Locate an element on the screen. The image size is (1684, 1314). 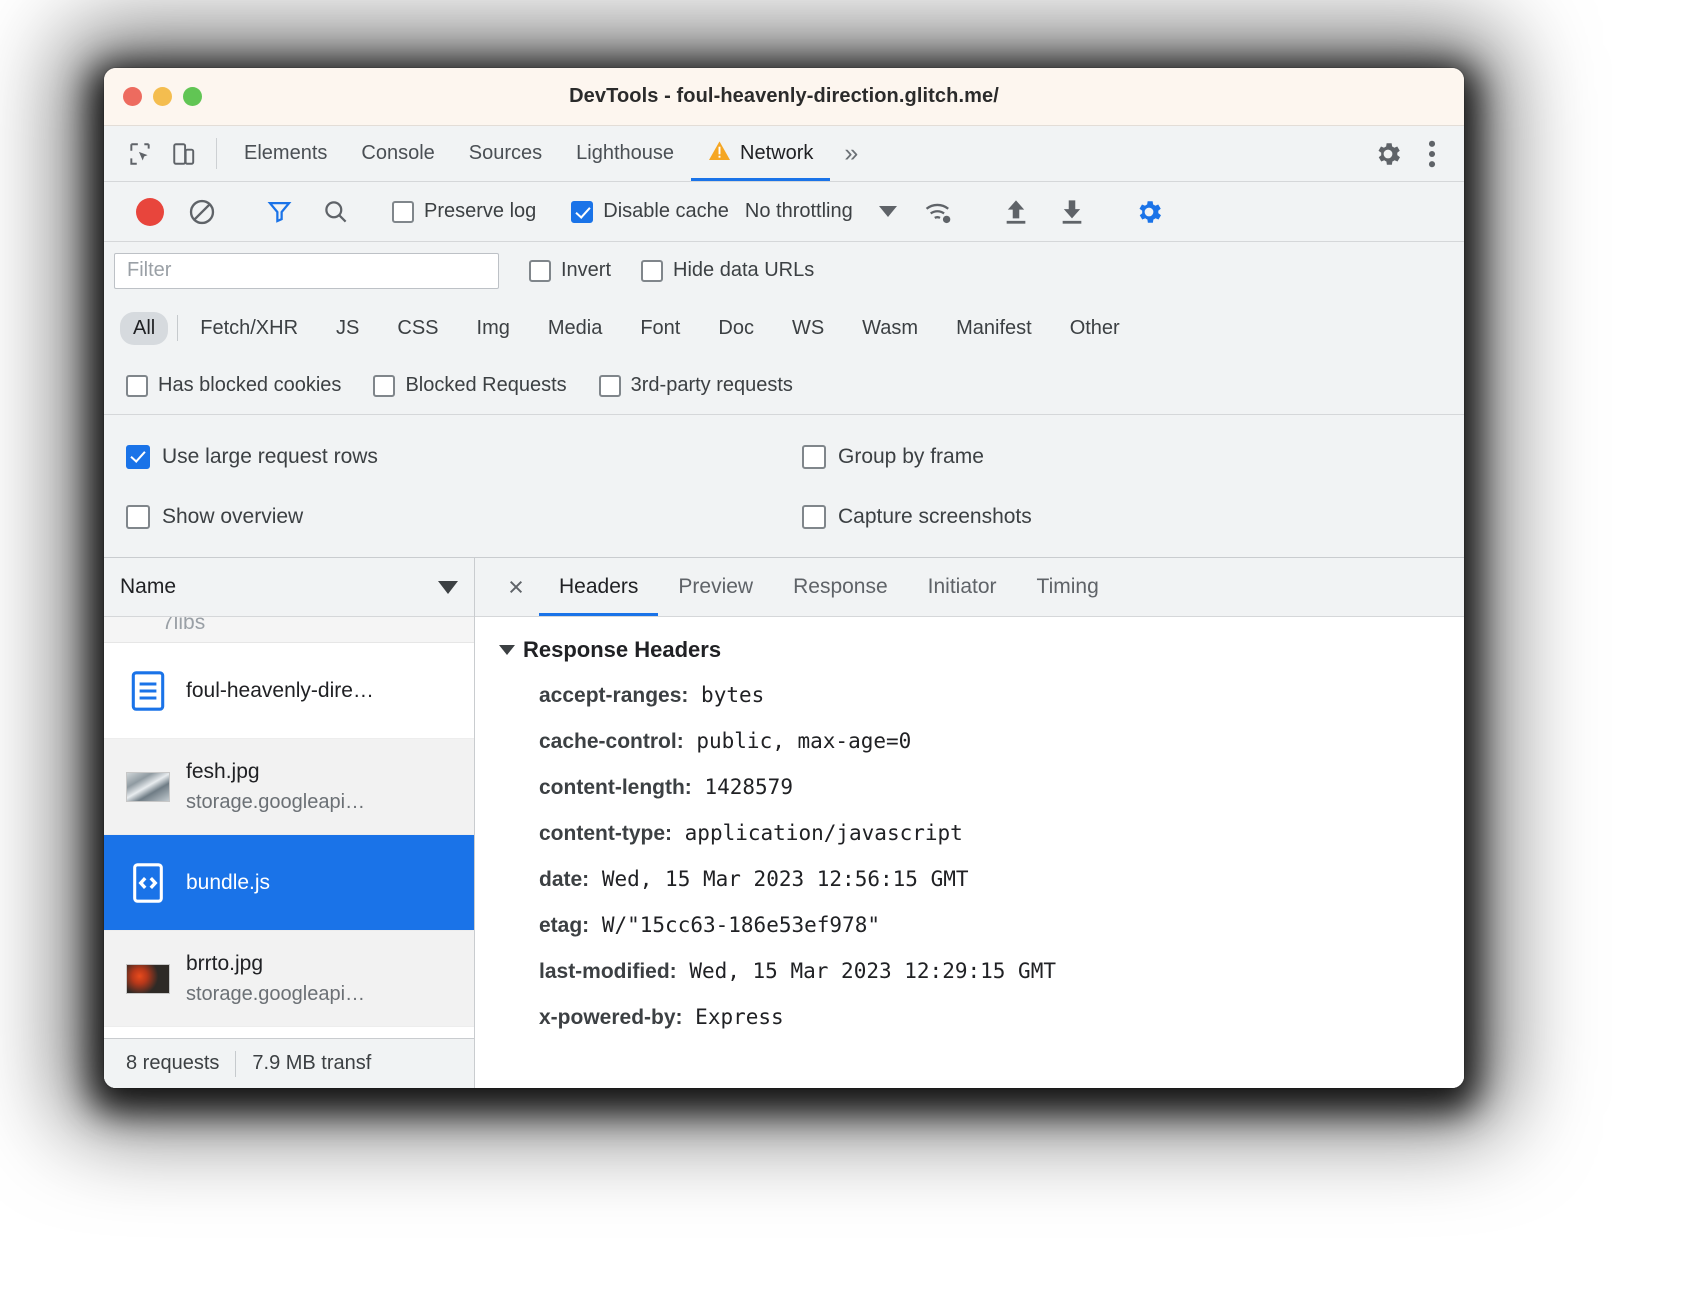
checkbox-label: Preserve log is located at coordinates (480, 211).